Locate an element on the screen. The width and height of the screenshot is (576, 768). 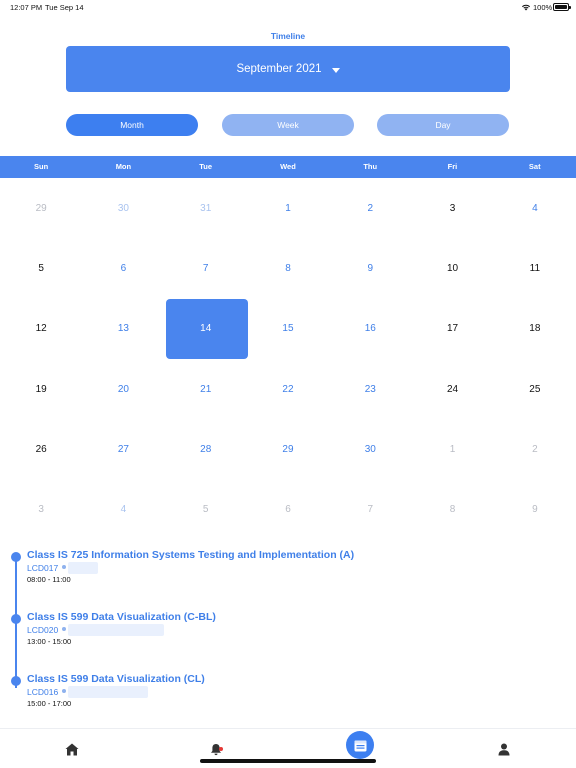
calendar-day-selected: 14 is located at coordinates (206, 328).